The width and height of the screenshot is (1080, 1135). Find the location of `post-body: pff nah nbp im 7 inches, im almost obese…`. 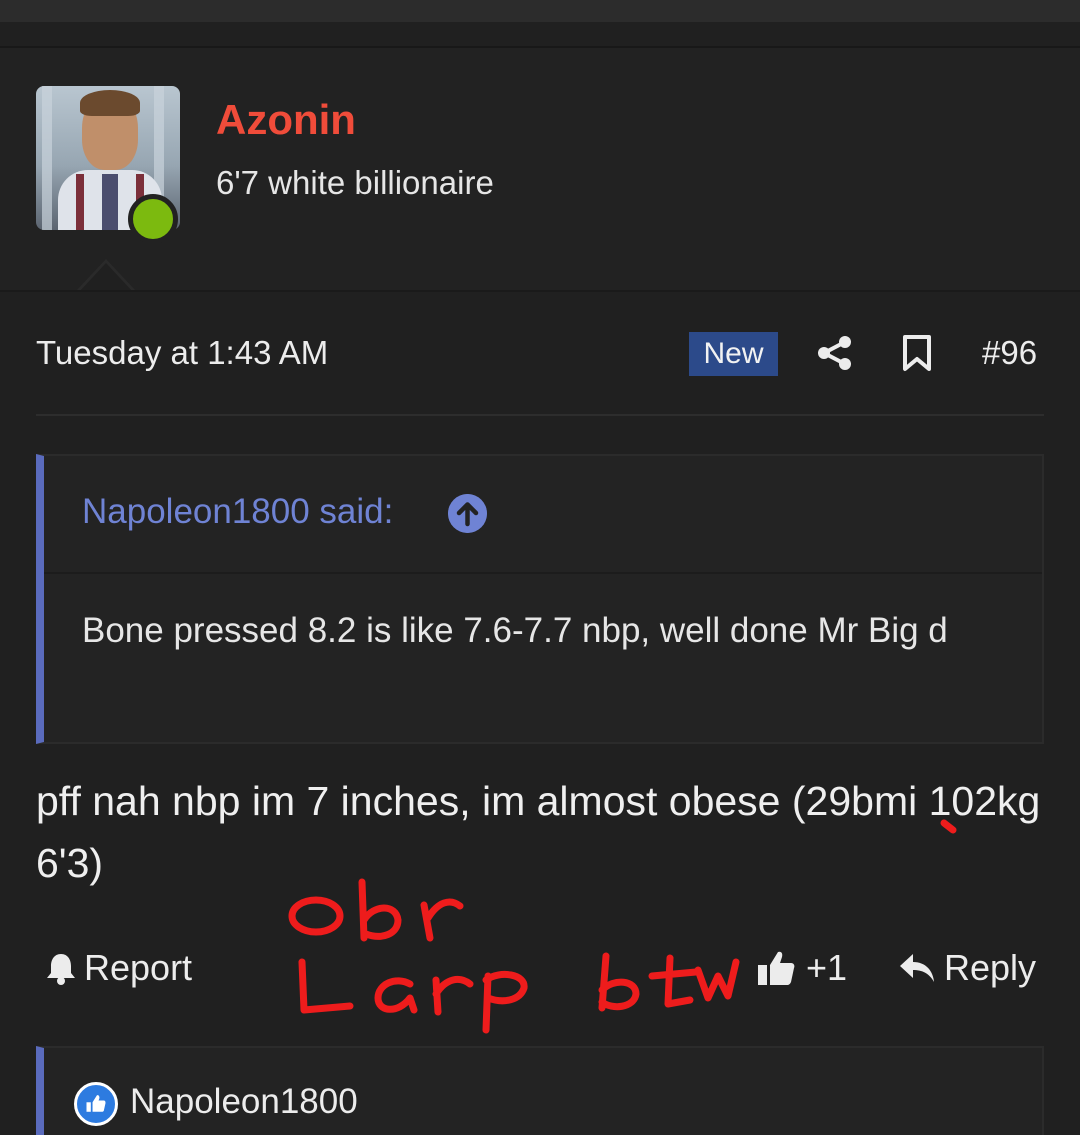

post-body: pff nah nbp im 7 inches, im almost obese… is located at coordinates (538, 832).